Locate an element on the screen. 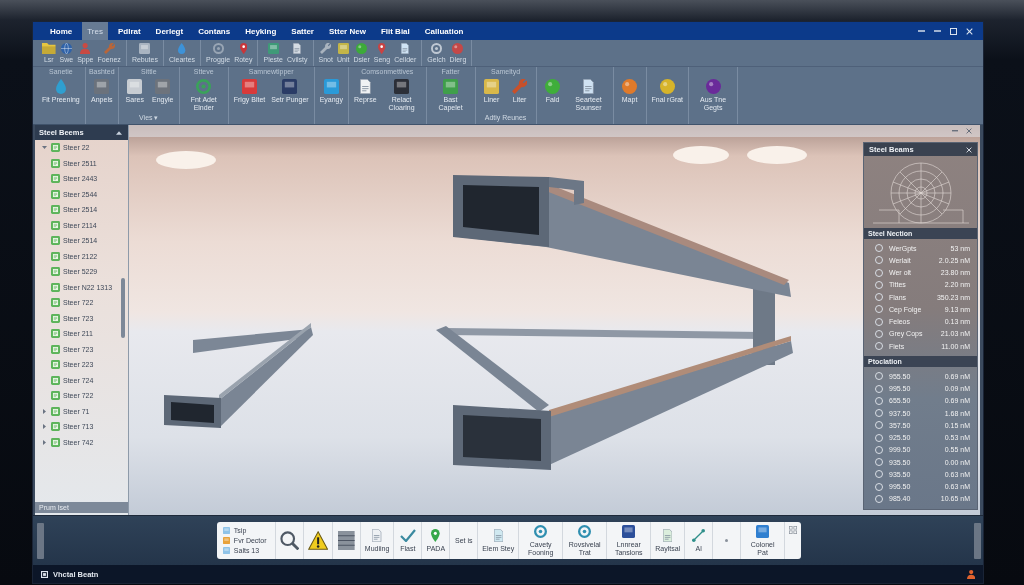 The height and width of the screenshot is (585, 1024). grid-icon is located at coordinates (793, 530).